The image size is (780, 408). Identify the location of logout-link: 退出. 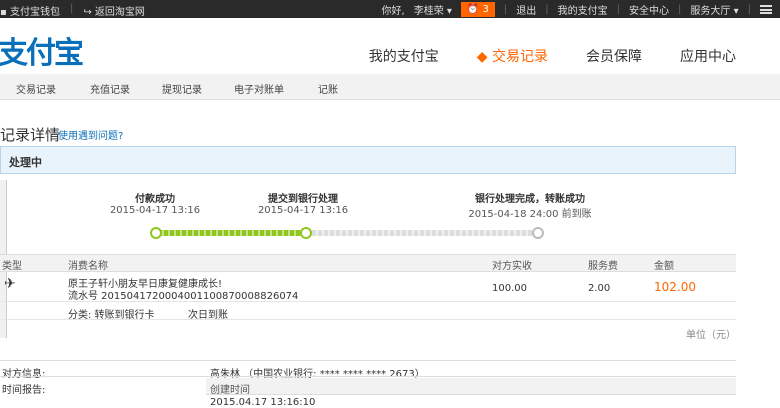
(526, 9).